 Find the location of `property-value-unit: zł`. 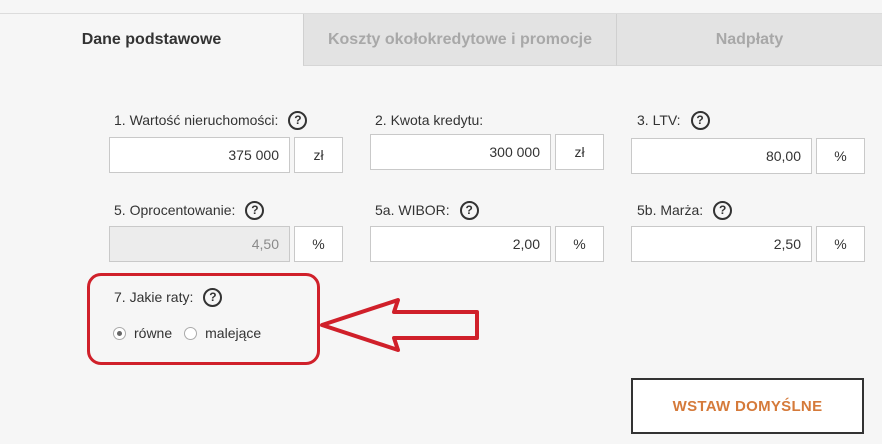

property-value-unit: zł is located at coordinates (318, 155).